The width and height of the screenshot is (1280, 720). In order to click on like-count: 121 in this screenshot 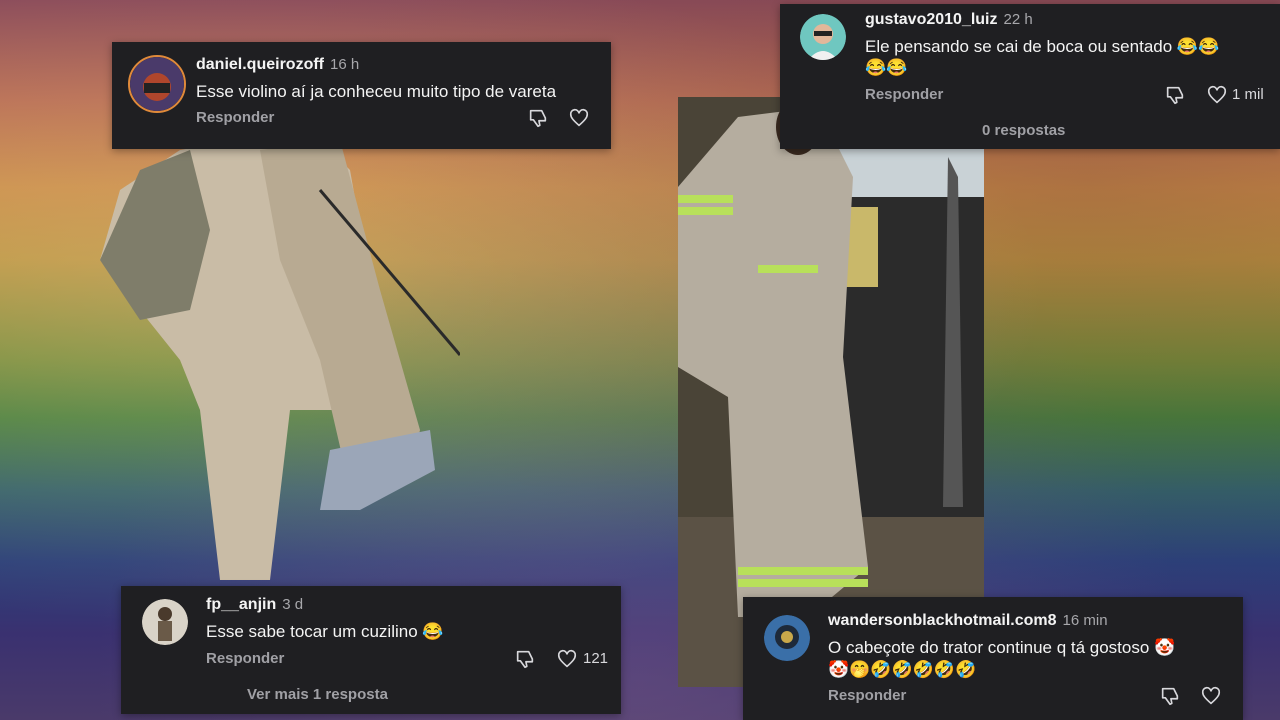, I will do `click(596, 658)`.